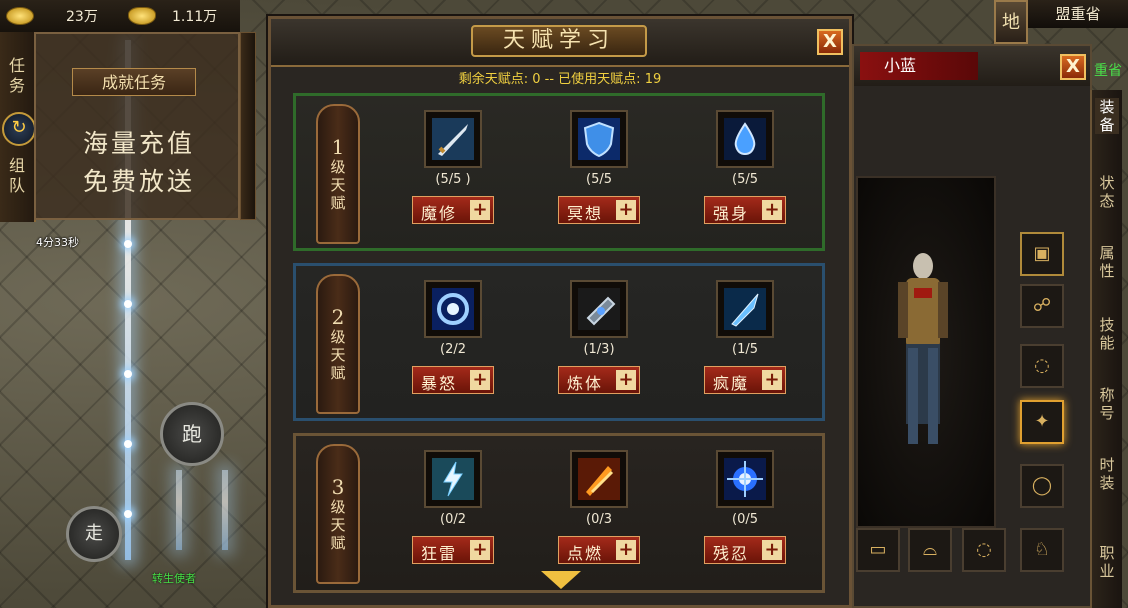 This screenshot has width=1128, height=608. Describe the element at coordinates (1107, 474) in the screenshot. I see `tab-fashion: 时装` at that location.